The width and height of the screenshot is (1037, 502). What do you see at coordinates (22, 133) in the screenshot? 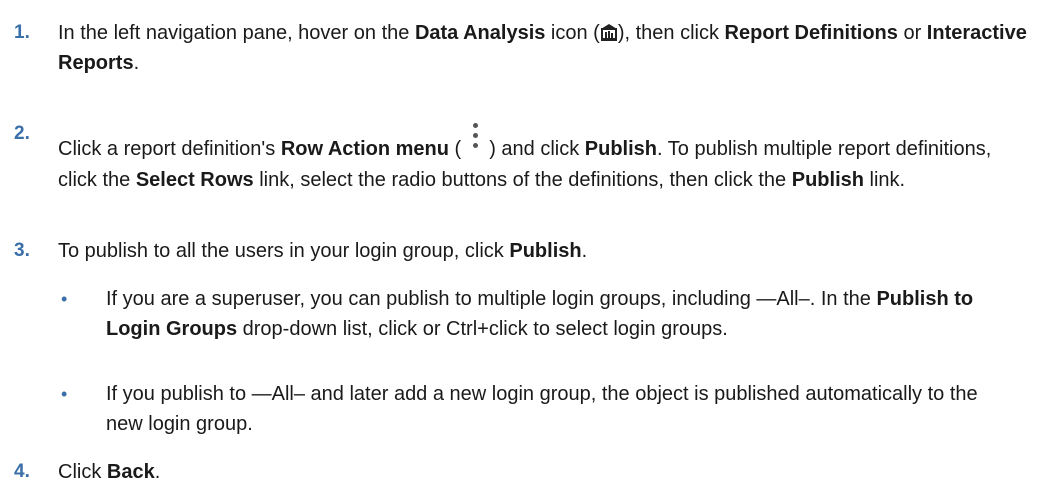
I see `step-number: 2.` at bounding box center [22, 133].